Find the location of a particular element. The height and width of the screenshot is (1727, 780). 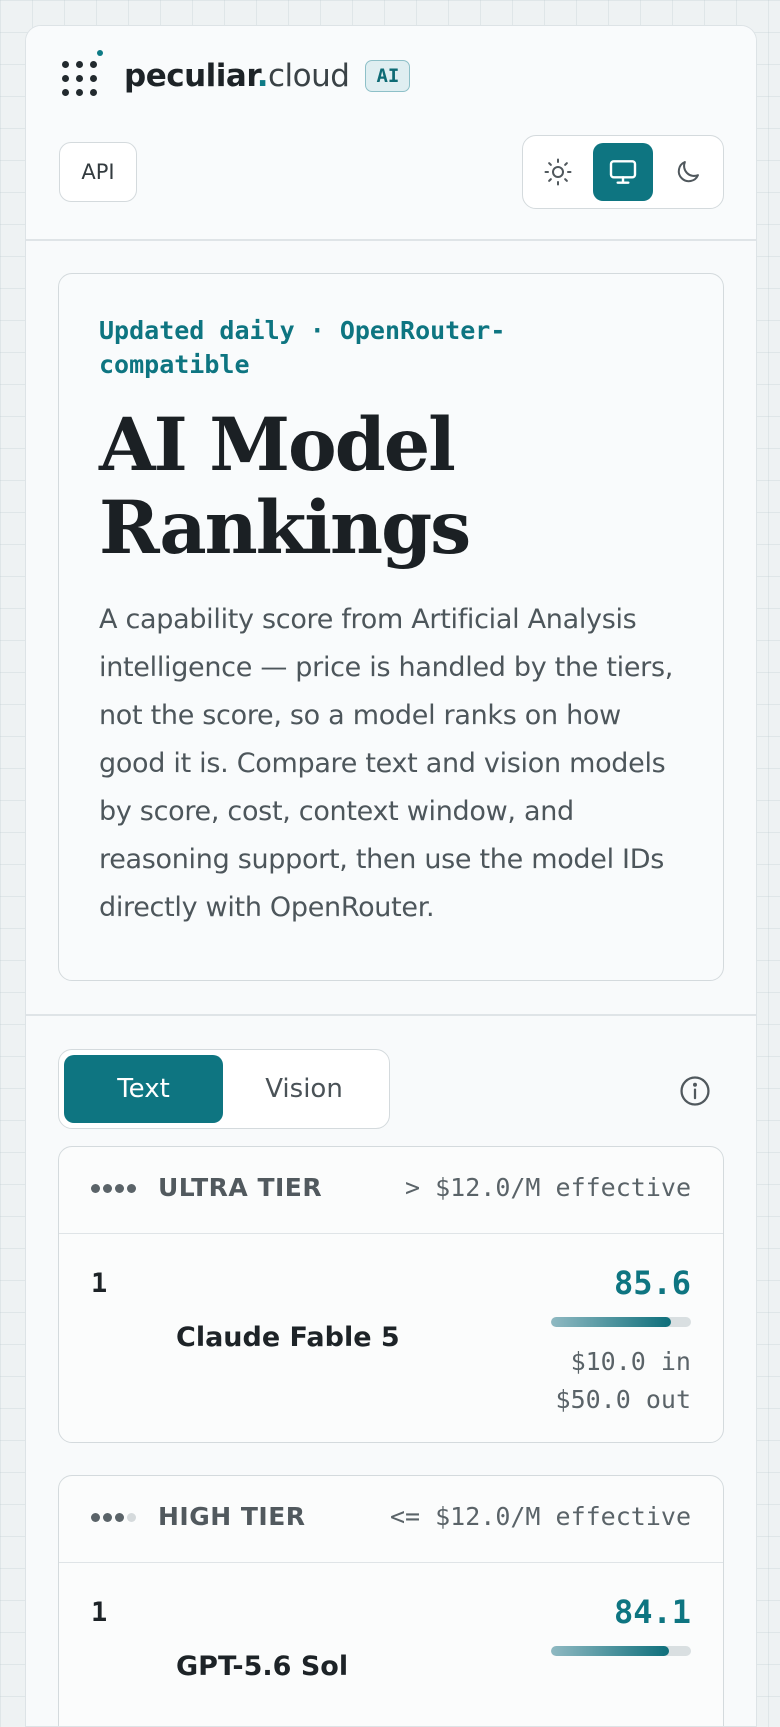

cost-in: $10.0 in is located at coordinates (630, 1361).